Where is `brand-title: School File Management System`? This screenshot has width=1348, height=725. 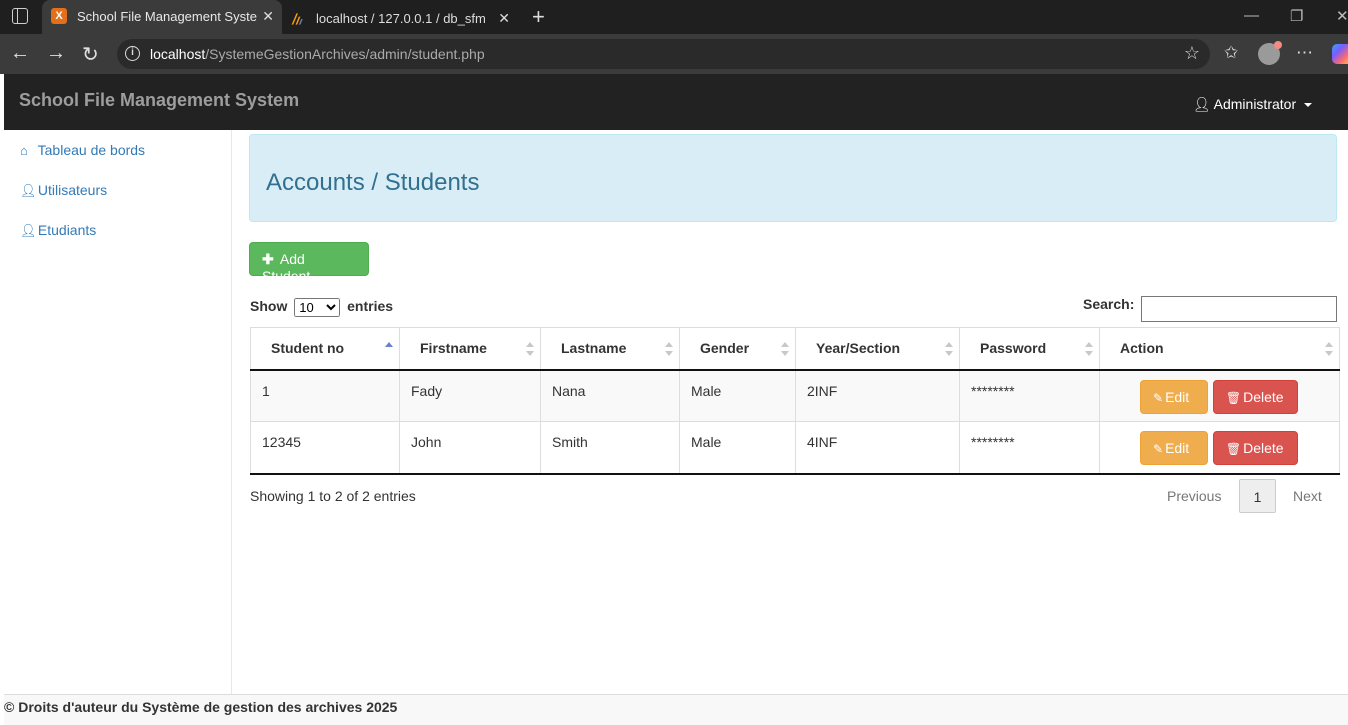
brand-title: School File Management System is located at coordinates (159, 100).